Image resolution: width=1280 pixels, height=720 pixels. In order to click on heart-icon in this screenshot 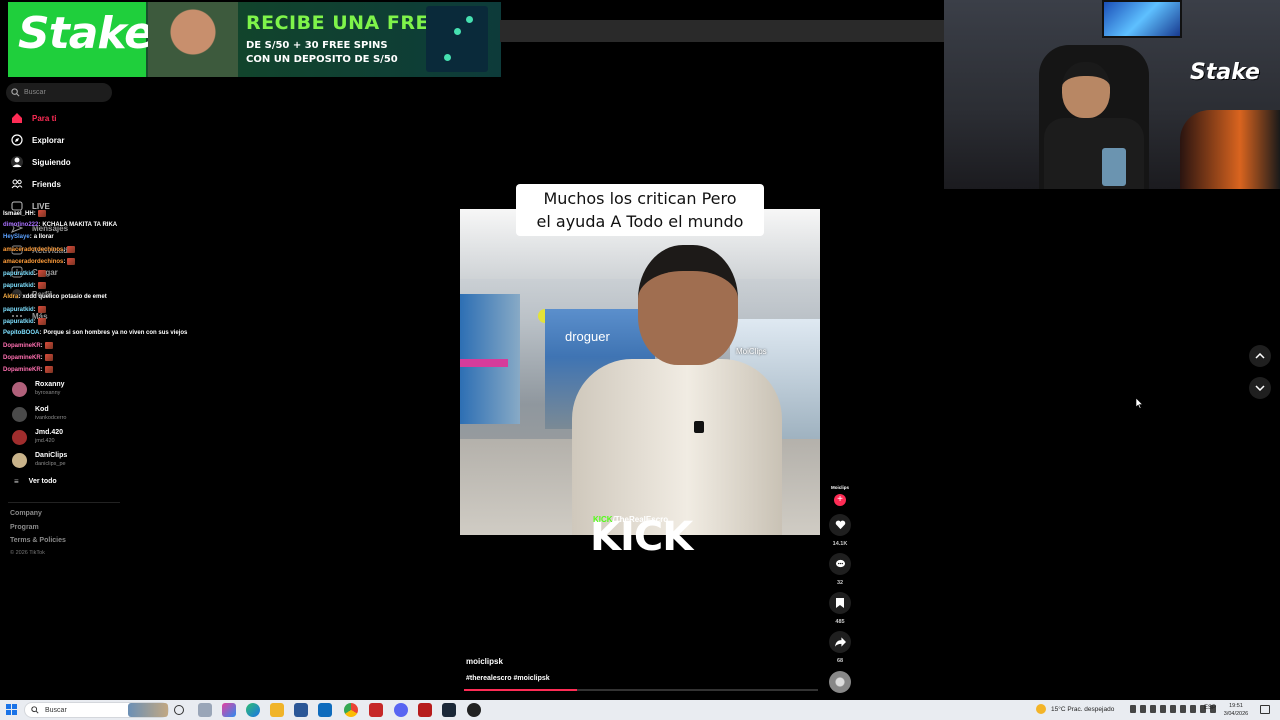, I will do `click(840, 525)`.